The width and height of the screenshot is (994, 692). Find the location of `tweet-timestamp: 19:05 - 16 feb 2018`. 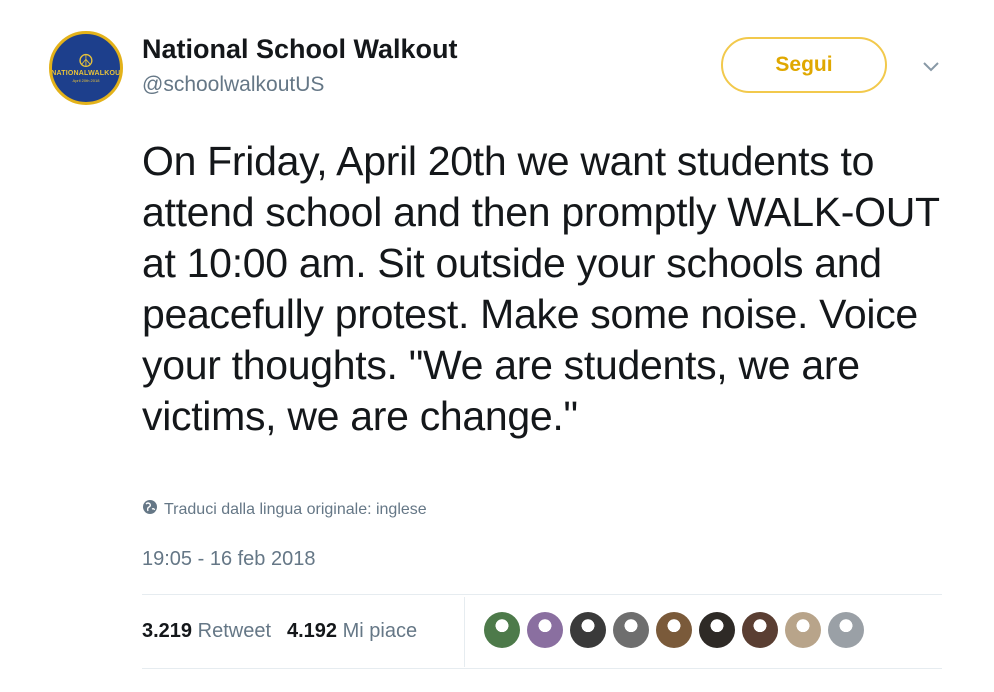

tweet-timestamp: 19:05 - 16 feb 2018 is located at coordinates (228, 559).